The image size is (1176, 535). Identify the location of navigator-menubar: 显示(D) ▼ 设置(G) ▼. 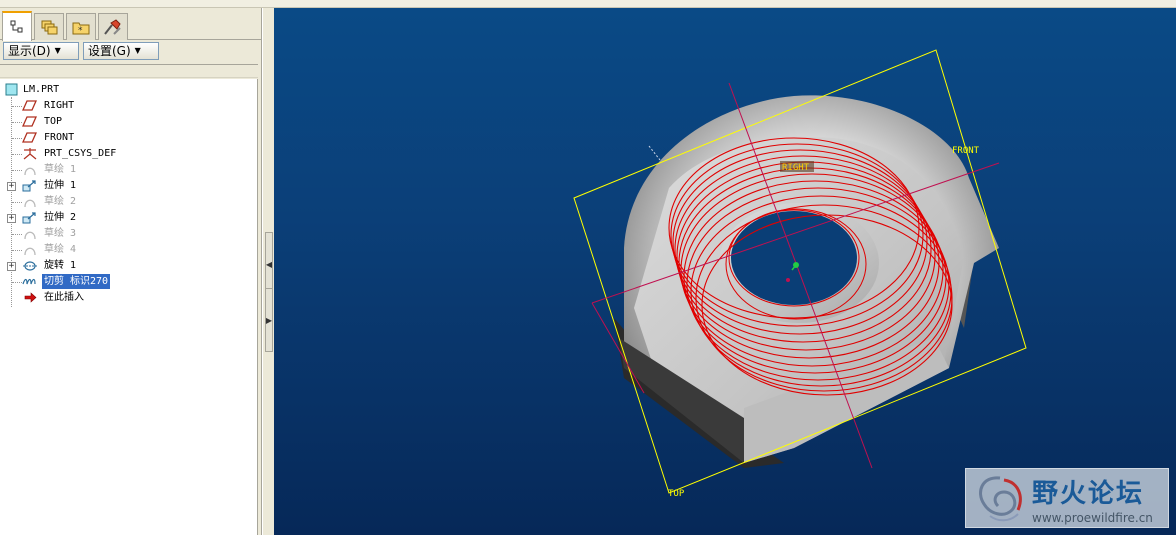
(131, 52).